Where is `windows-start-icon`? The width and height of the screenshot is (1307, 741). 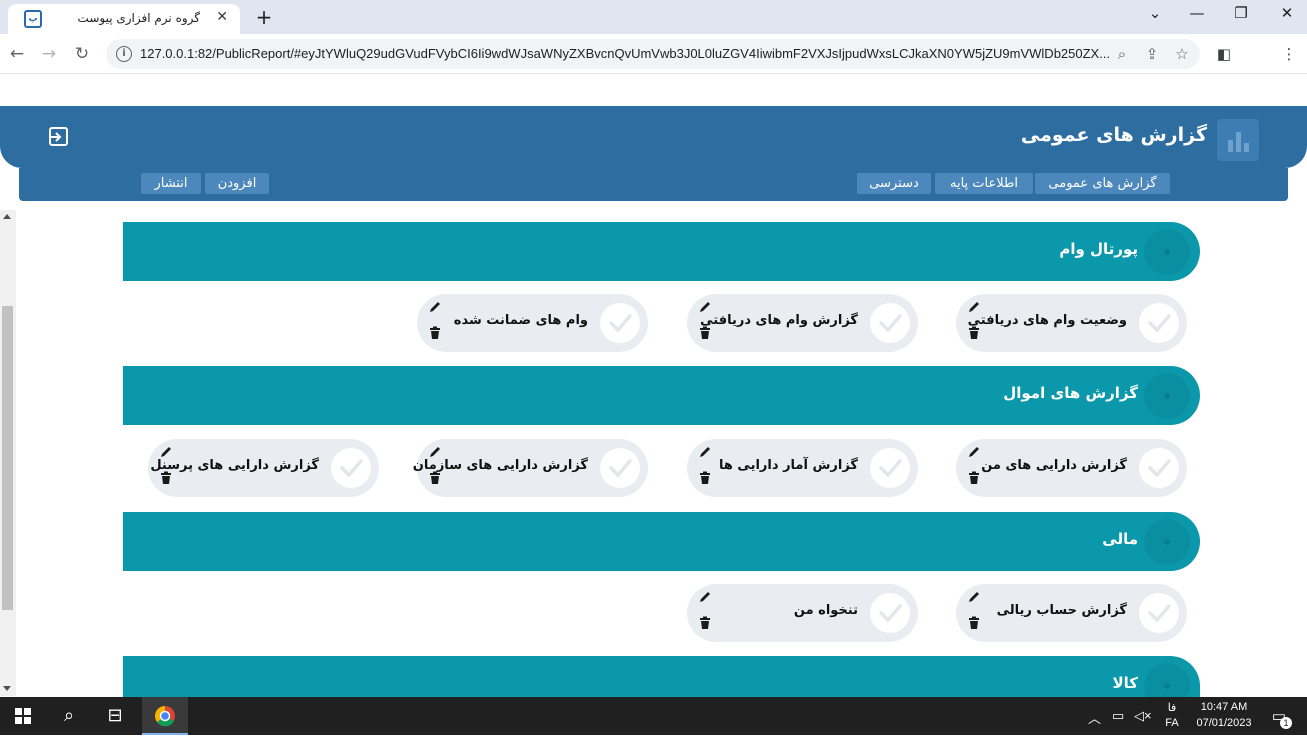 windows-start-icon is located at coordinates (23, 716).